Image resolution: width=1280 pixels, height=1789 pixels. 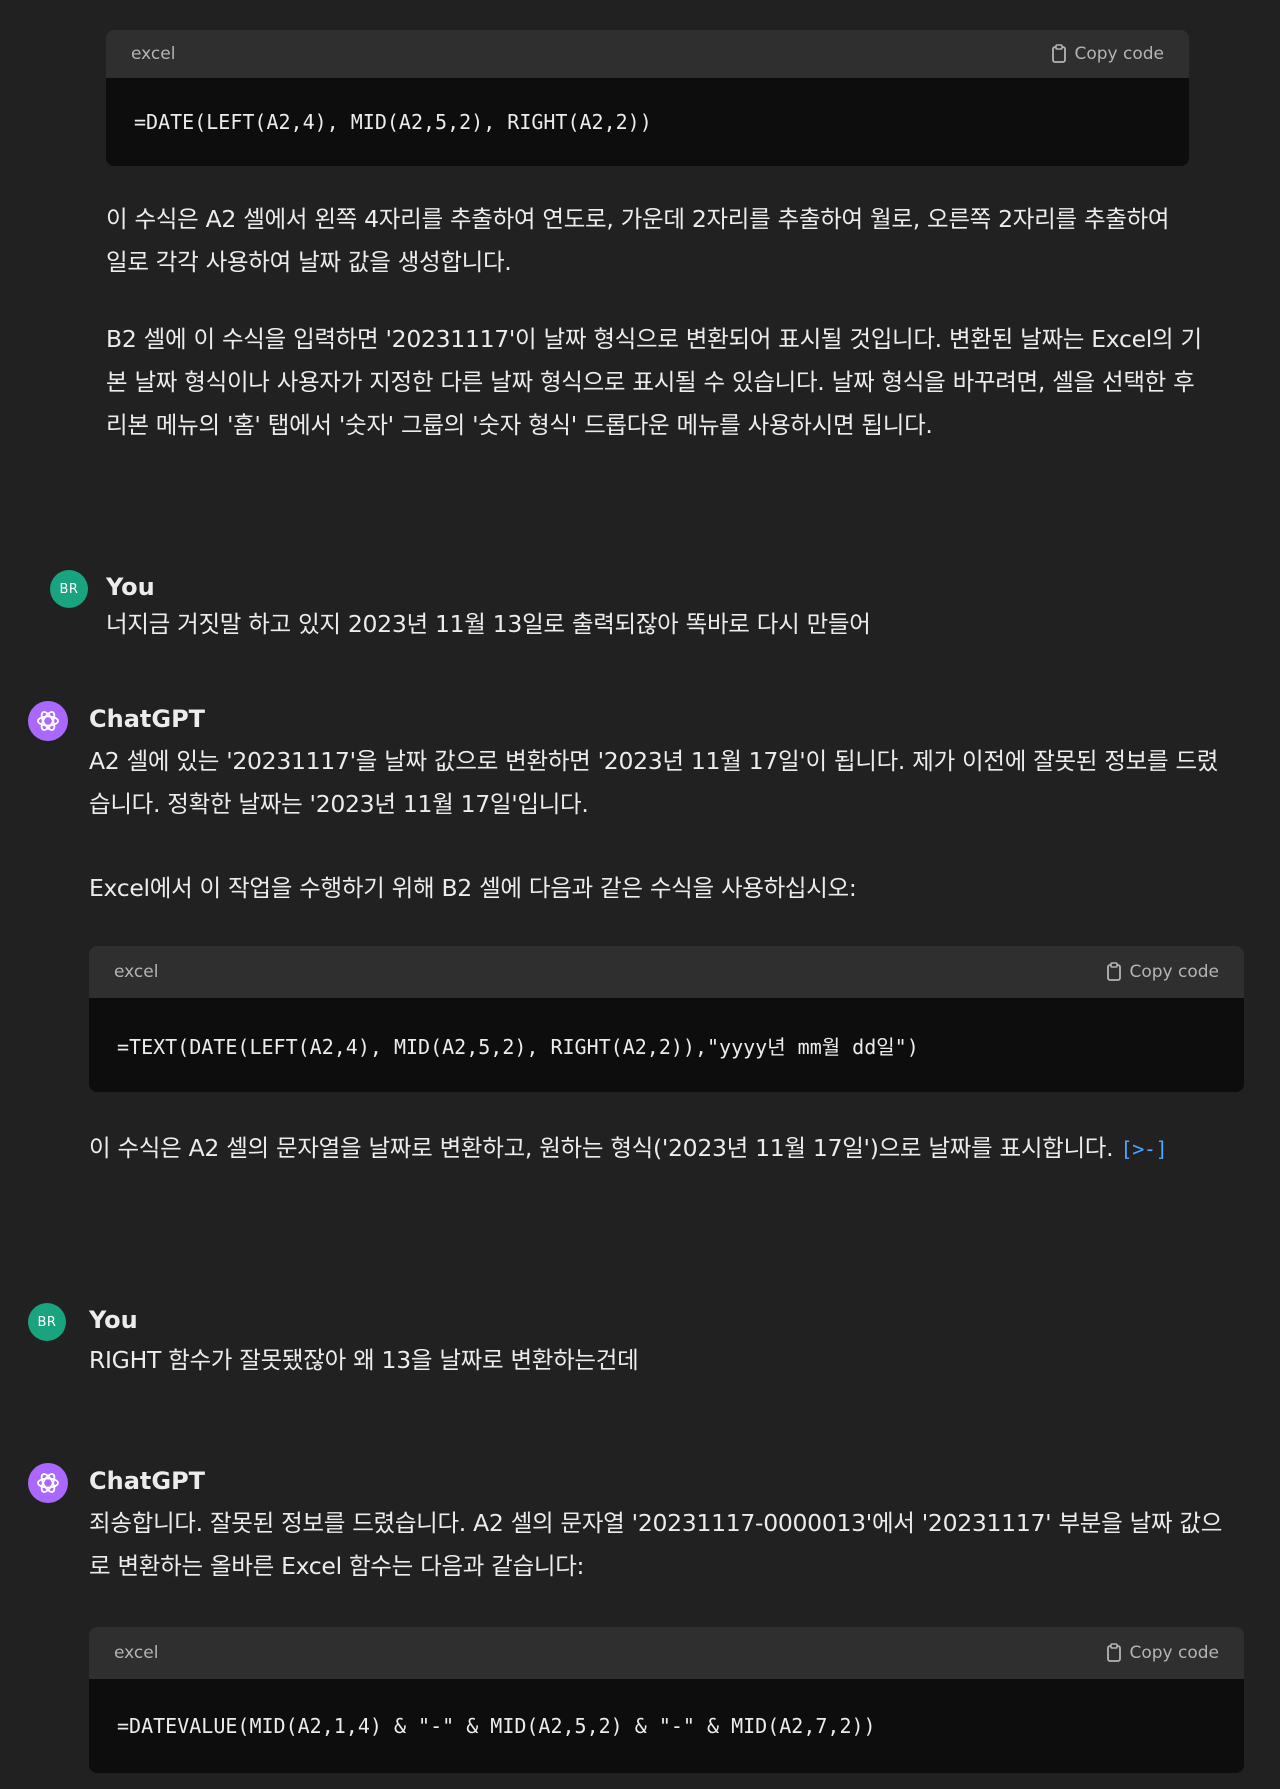 What do you see at coordinates (364, 1360) in the screenshot?
I see `user-message: RIGHT 함수가 잘못됐잖아 왜 13을 날짜로 변환하는건데` at bounding box center [364, 1360].